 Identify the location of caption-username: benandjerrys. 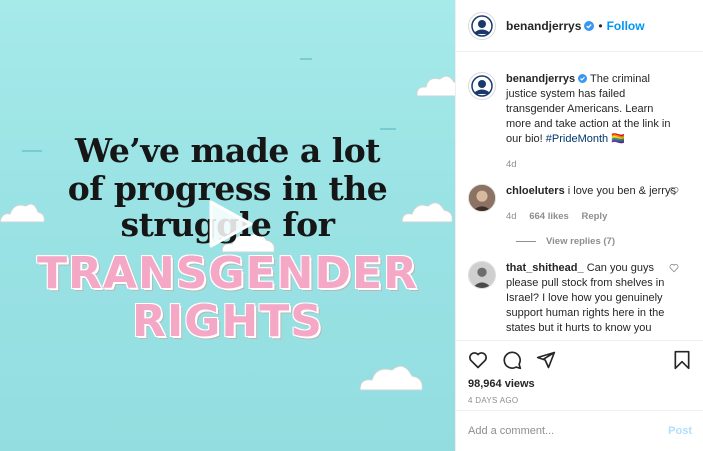
(540, 79).